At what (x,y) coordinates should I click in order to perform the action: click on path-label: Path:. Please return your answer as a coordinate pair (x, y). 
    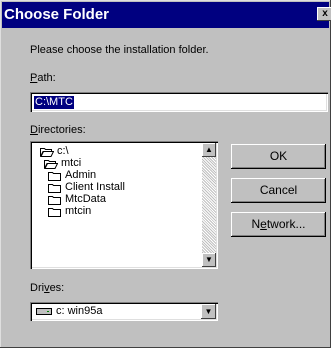
    Looking at the image, I should click on (43, 78).